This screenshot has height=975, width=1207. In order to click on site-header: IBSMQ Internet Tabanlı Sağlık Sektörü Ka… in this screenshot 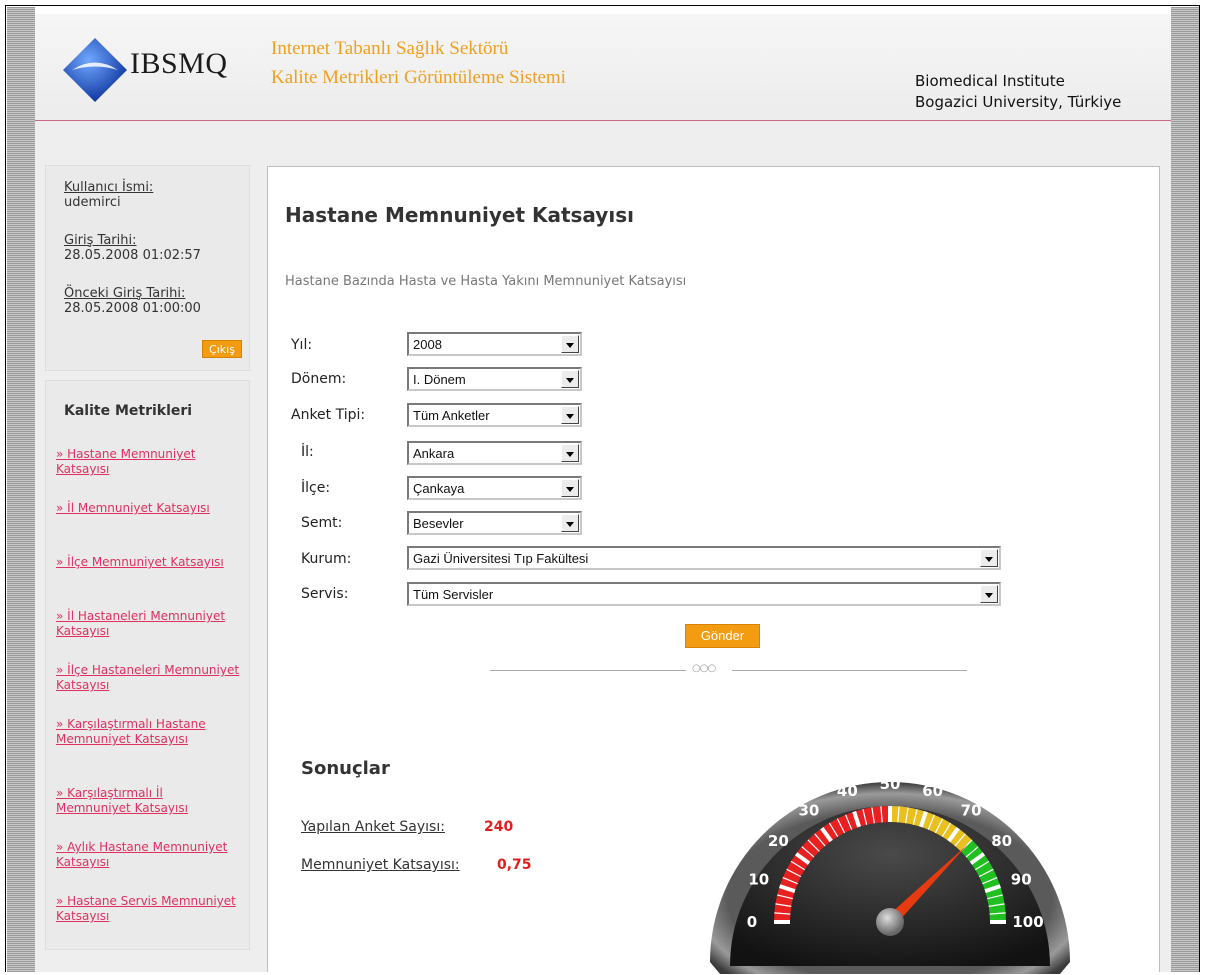, I will do `click(603, 67)`.